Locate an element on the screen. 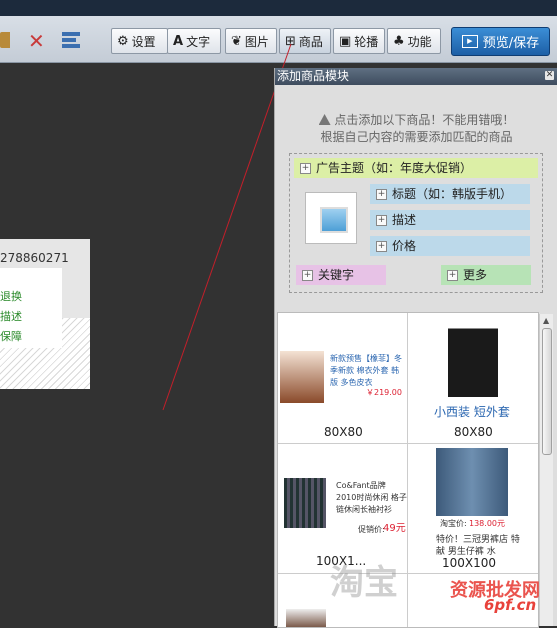 The width and height of the screenshot is (557, 628). product-title: 小西装 短外套 is located at coordinates (472, 412).